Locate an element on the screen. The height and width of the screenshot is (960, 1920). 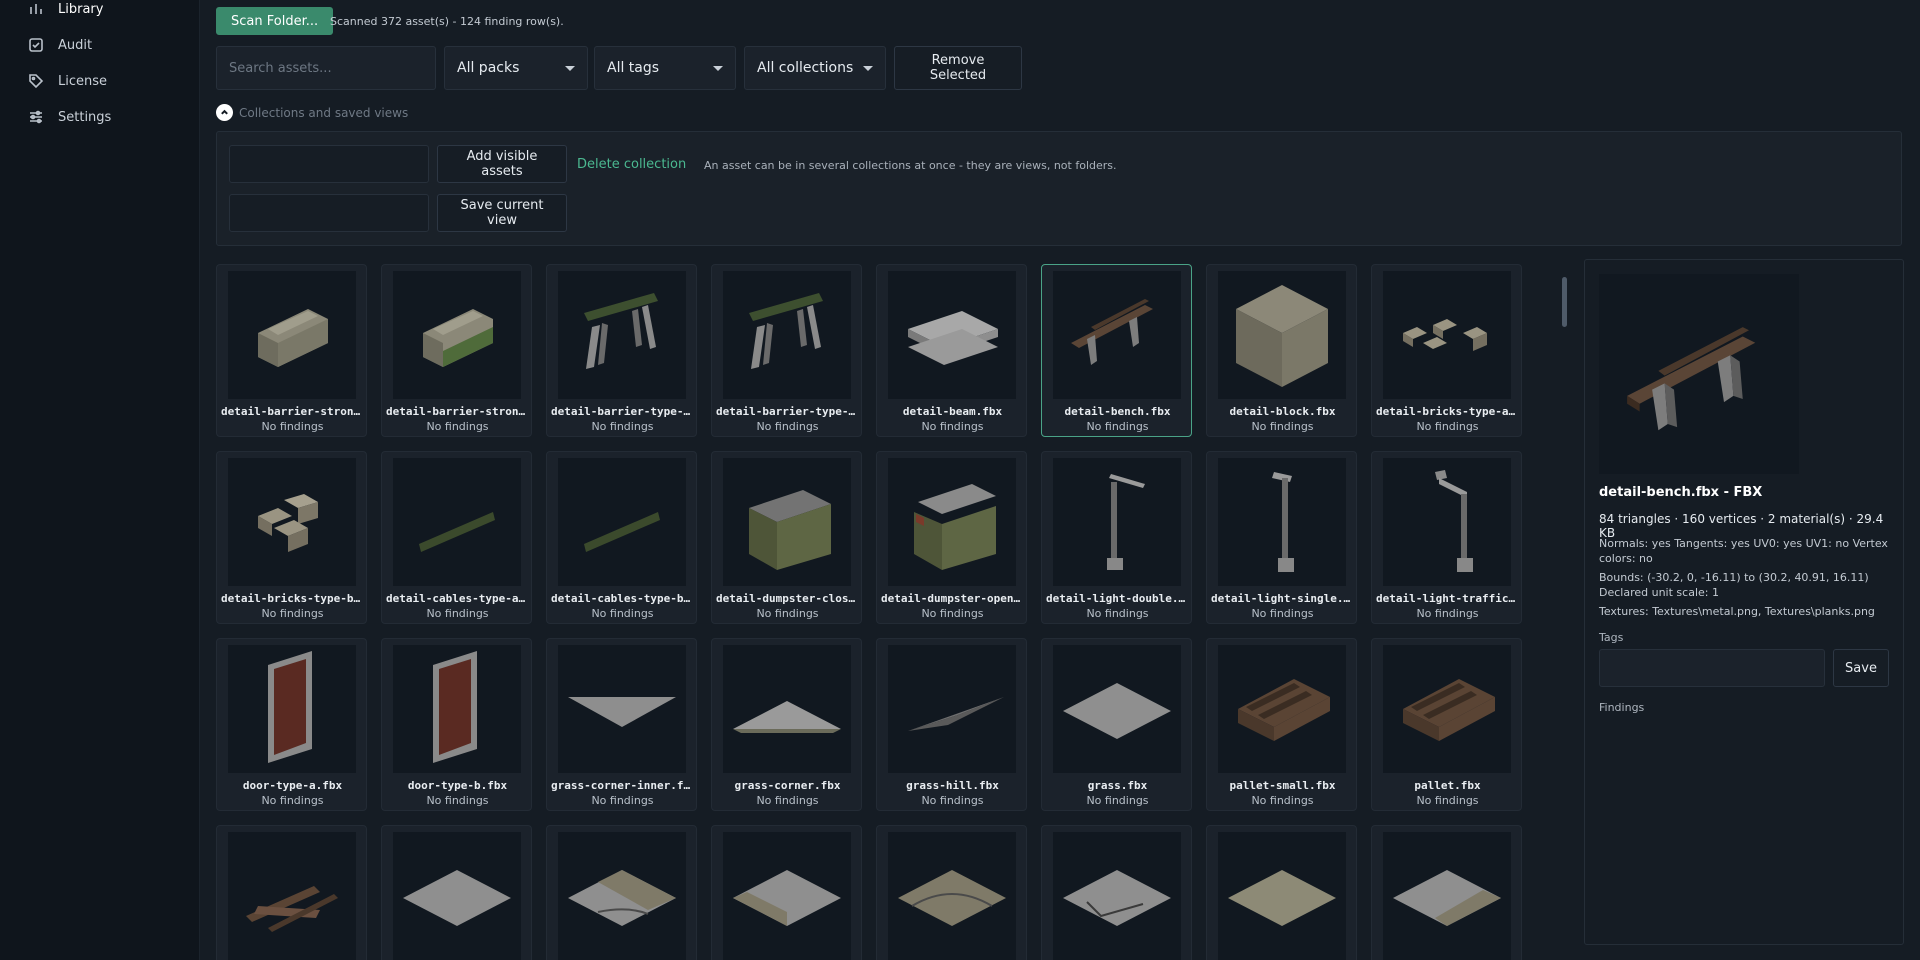
tag-icon is located at coordinates (36, 81).